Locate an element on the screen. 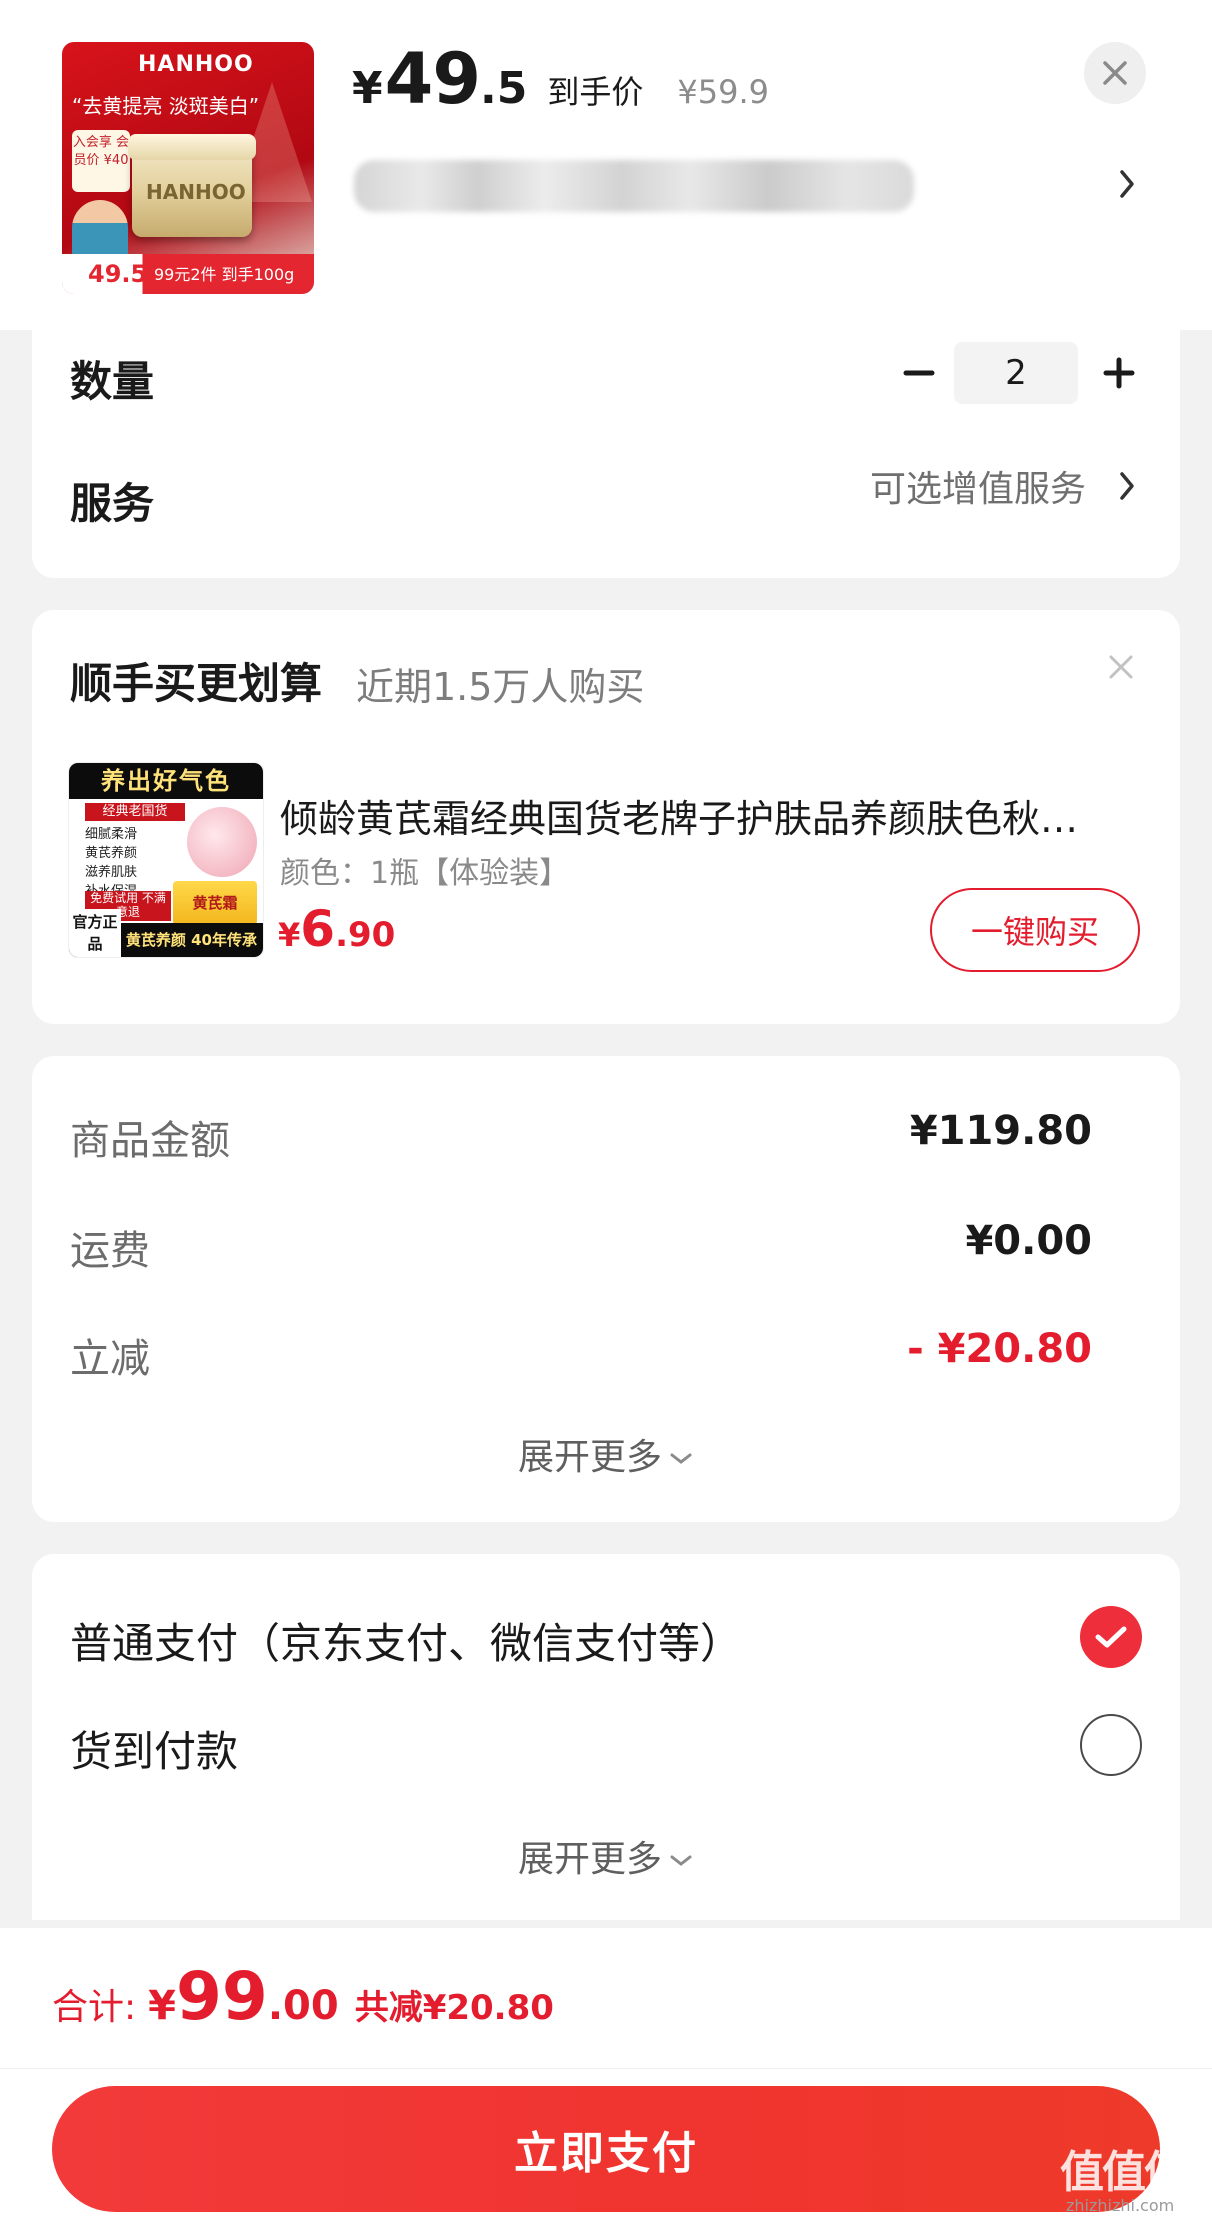  options-card: 数量 2 服务 可选增值服务 is located at coordinates (606, 454).